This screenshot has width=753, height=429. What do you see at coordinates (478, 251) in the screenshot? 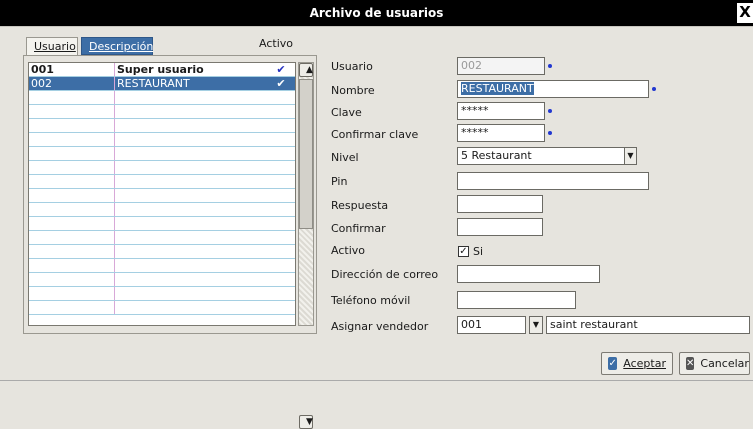
I see `activo-checkbox-label: Si` at bounding box center [478, 251].